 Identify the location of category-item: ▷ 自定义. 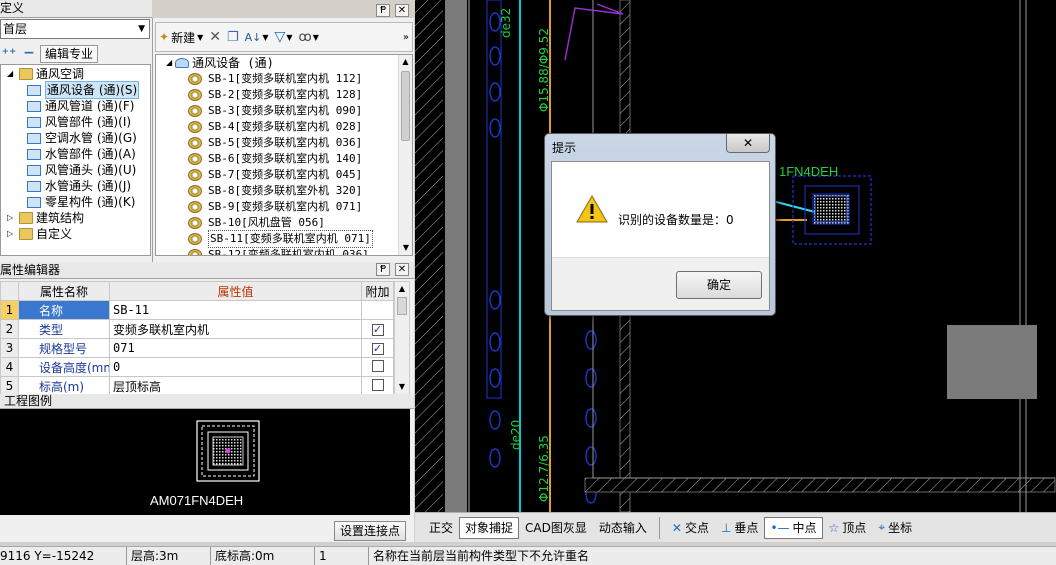
(75, 234).